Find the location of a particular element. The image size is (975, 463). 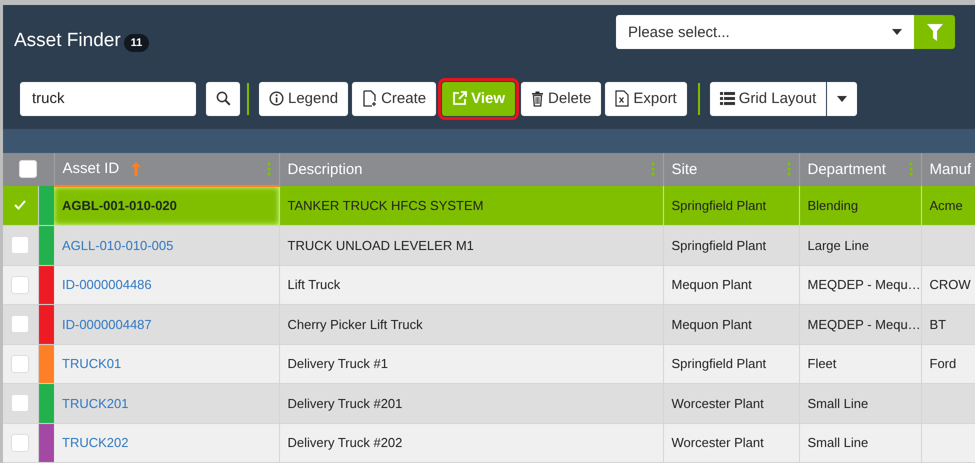

table-cell: Delivery Truck #202 is located at coordinates (345, 442).